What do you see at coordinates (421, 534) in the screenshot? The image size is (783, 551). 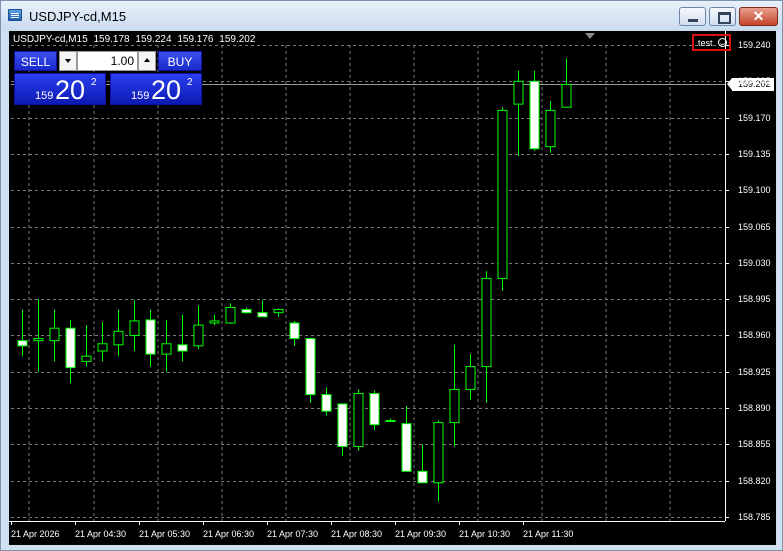 I see `time-axis-label: 21 Apr 09:30` at bounding box center [421, 534].